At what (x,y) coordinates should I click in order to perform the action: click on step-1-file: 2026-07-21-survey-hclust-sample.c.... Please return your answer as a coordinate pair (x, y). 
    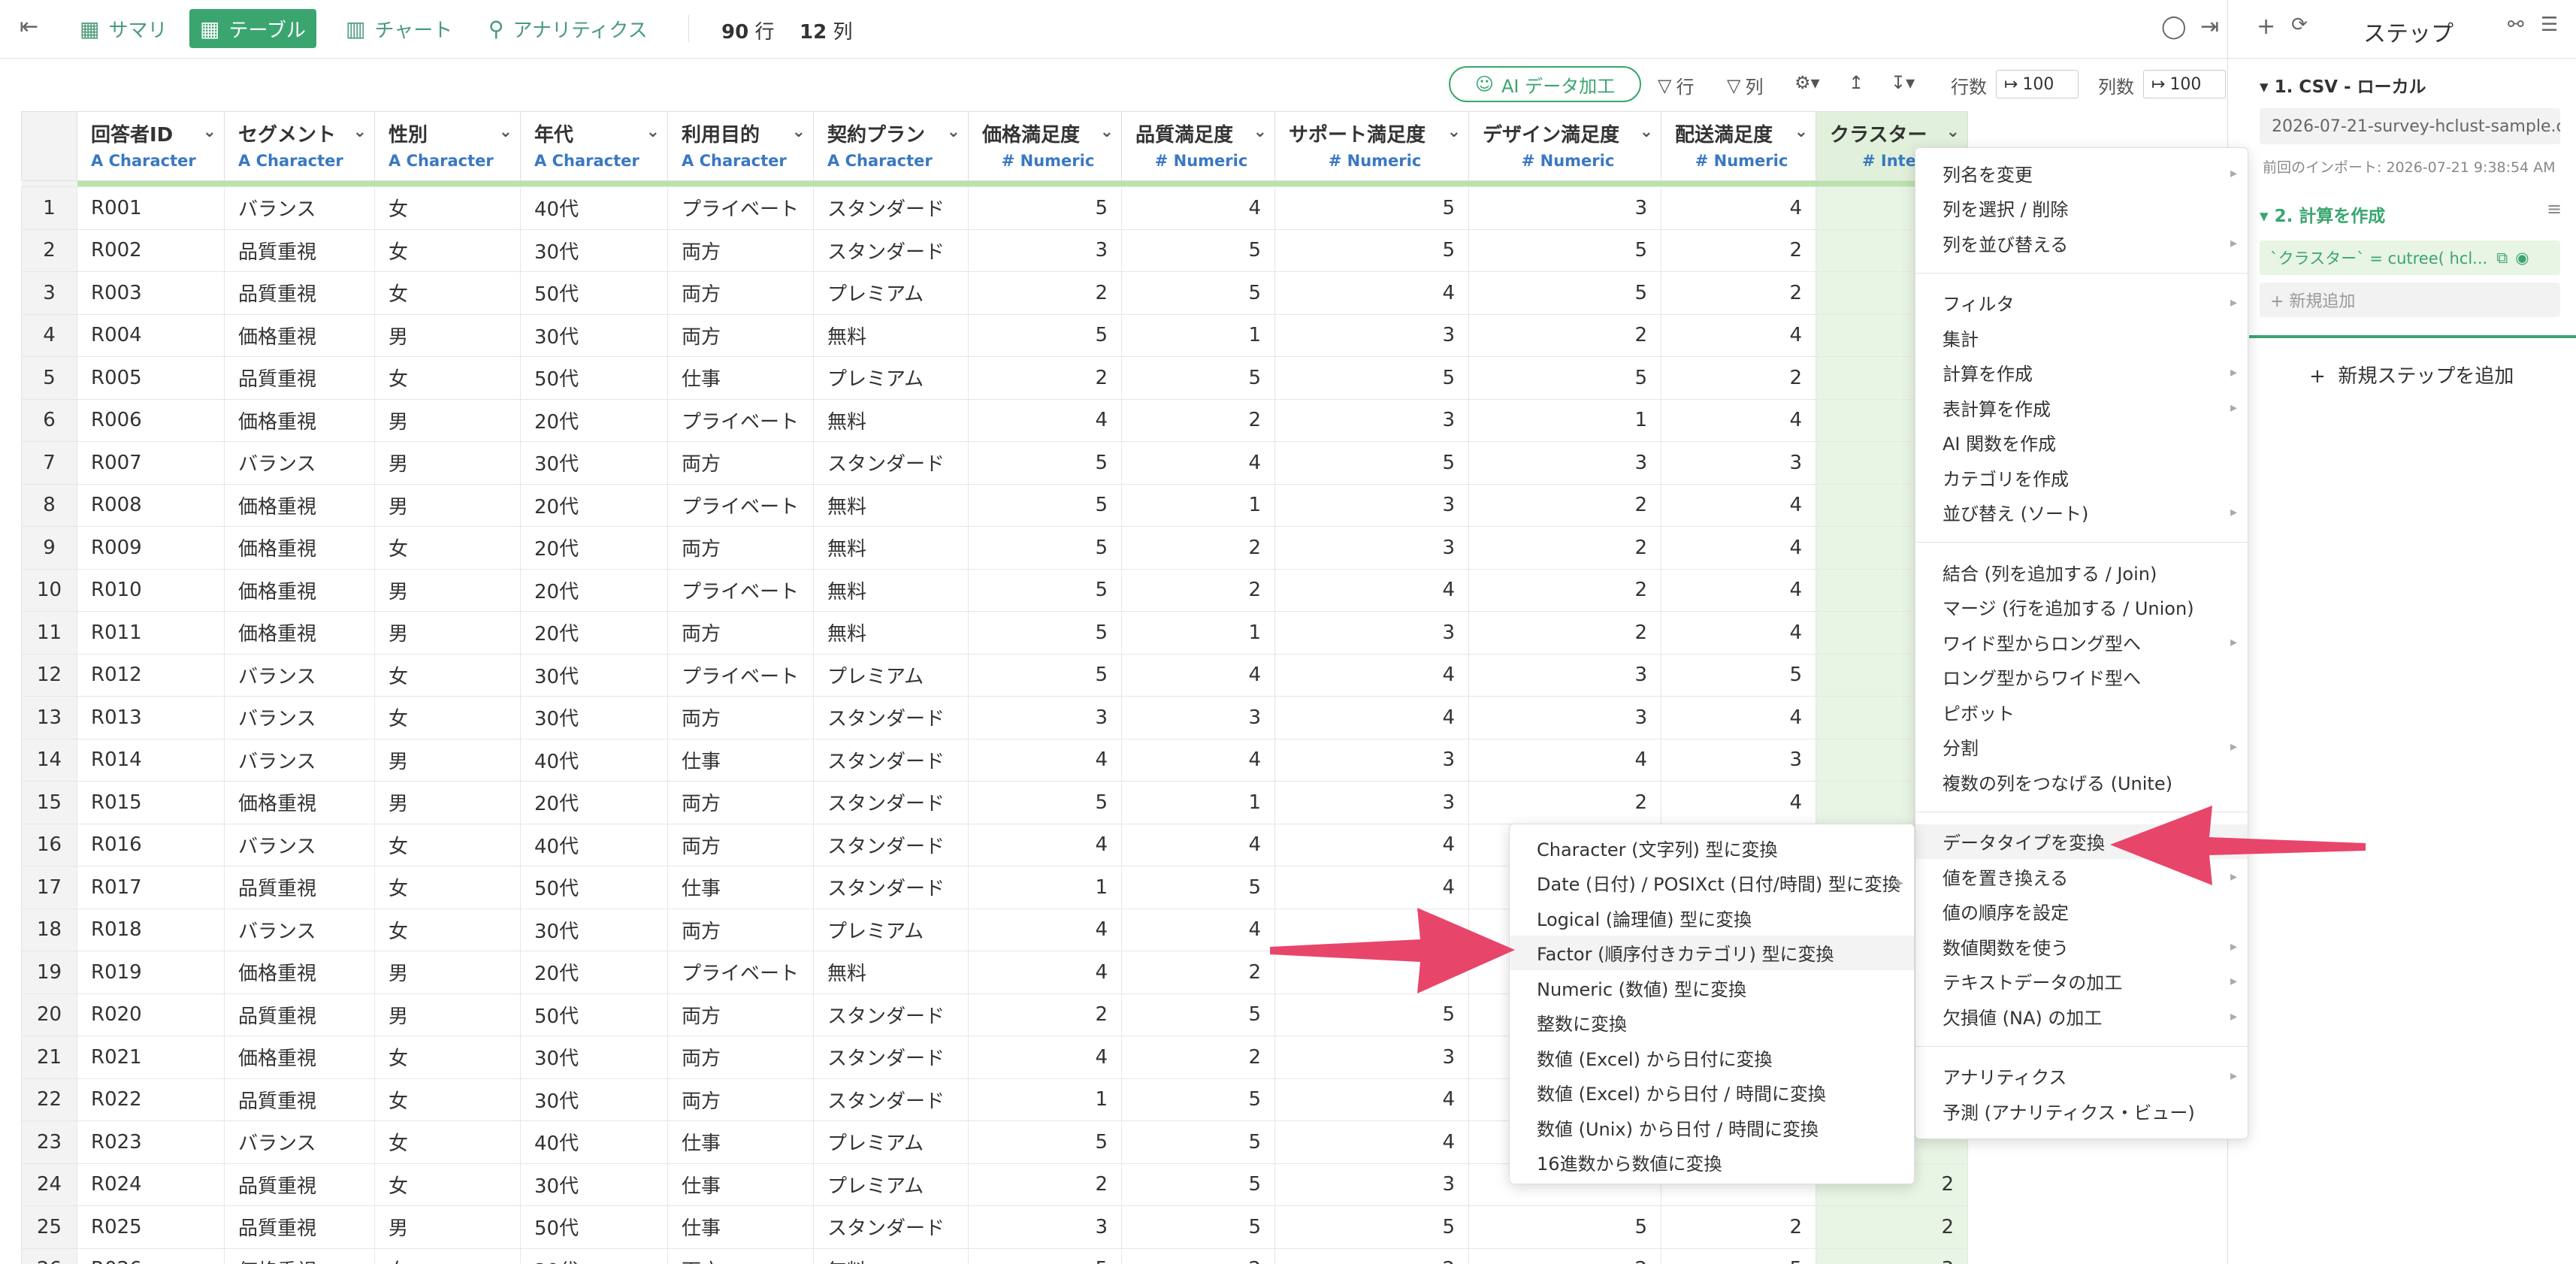
    Looking at the image, I should click on (2410, 126).